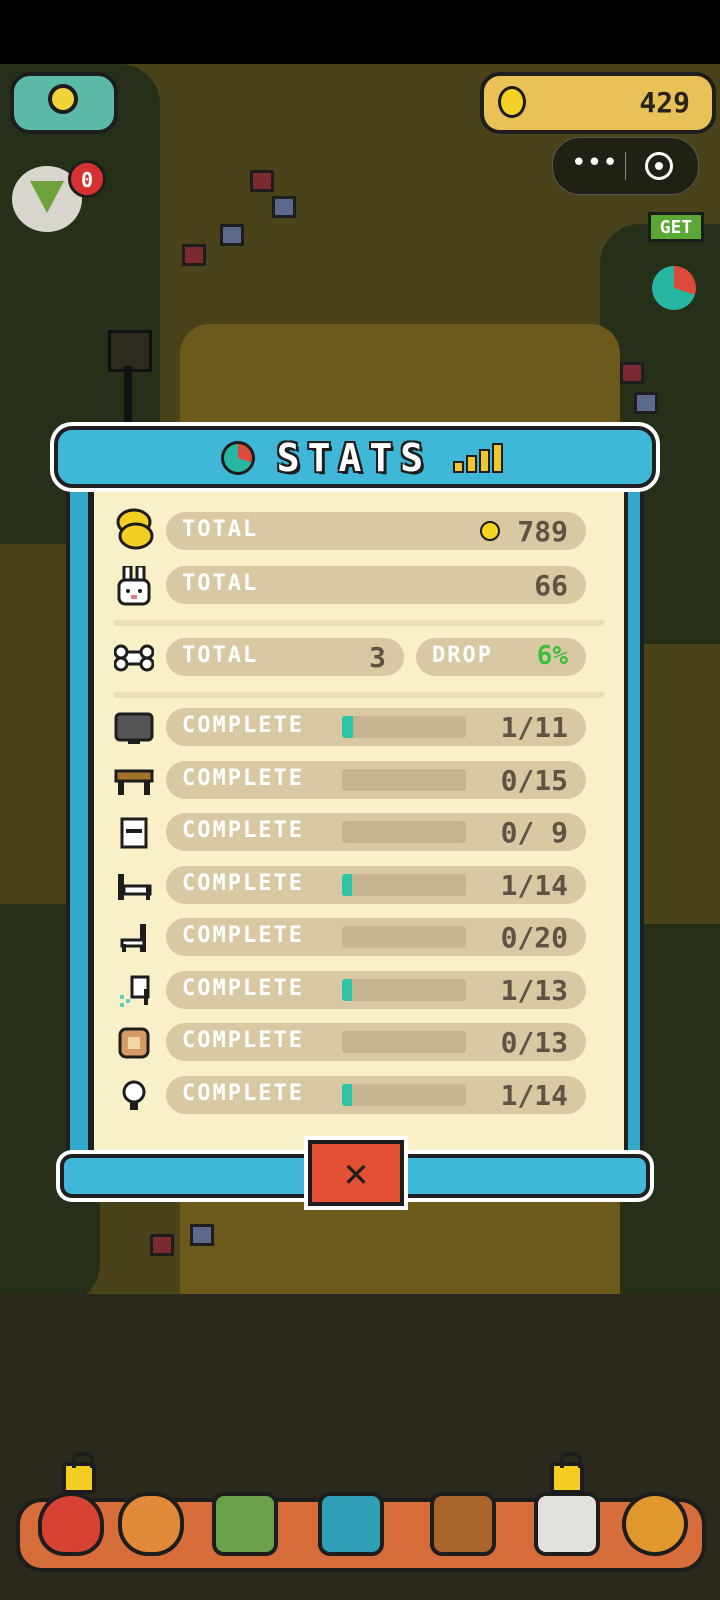  Describe the element at coordinates (134, 781) in the screenshot. I see `table-icon` at that location.